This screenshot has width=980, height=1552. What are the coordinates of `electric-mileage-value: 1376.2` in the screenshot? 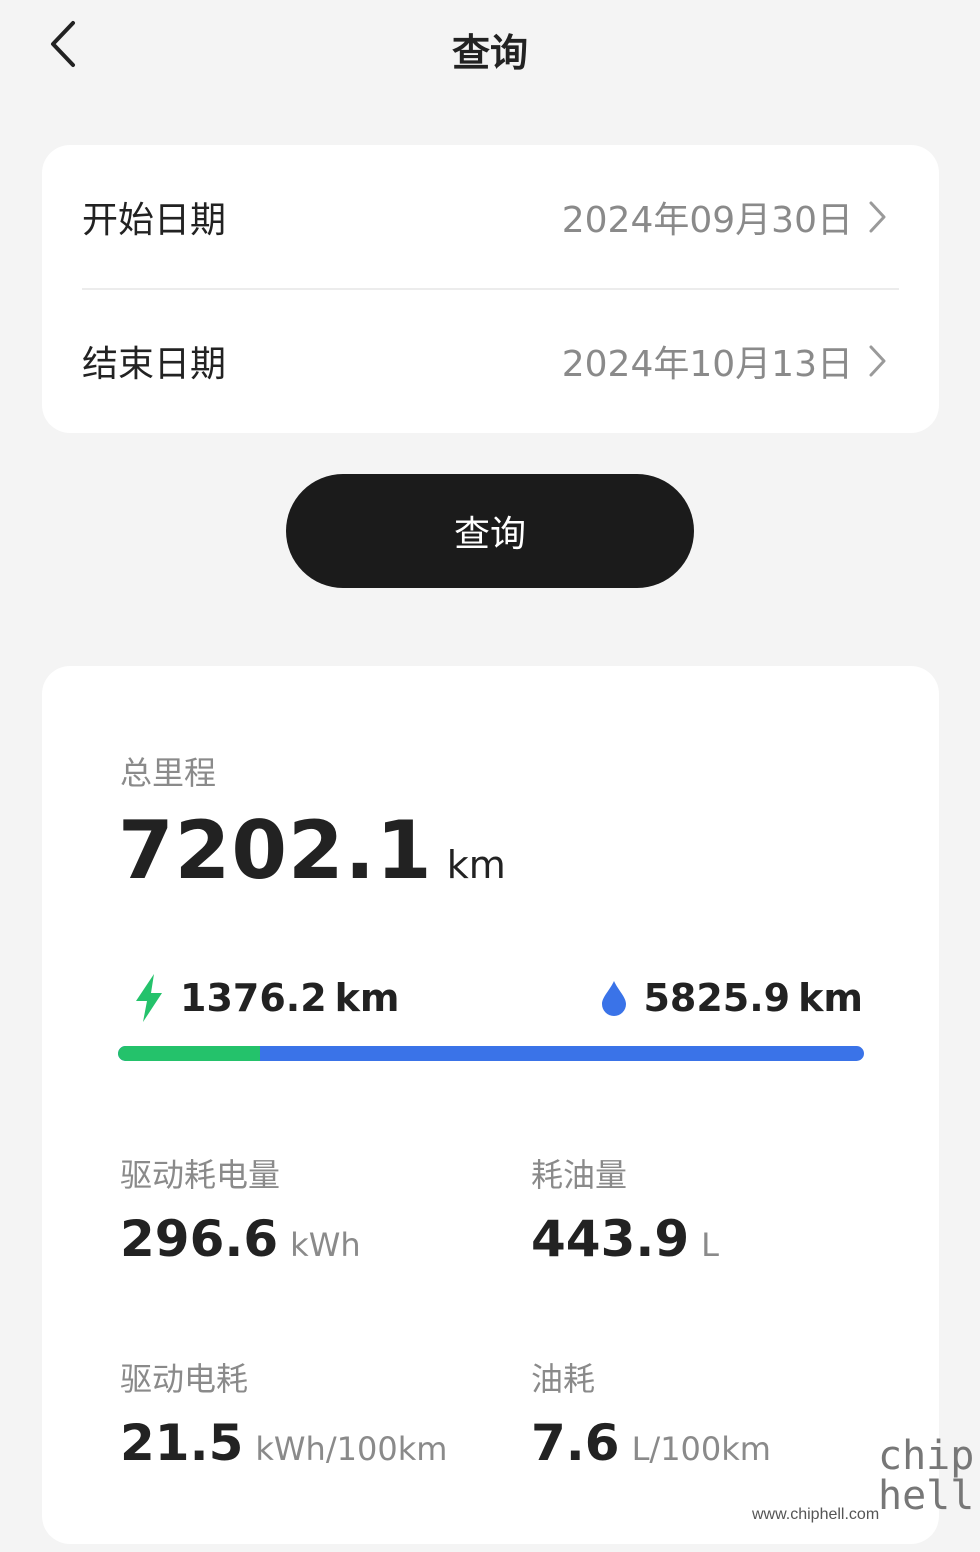 It's located at (253, 998).